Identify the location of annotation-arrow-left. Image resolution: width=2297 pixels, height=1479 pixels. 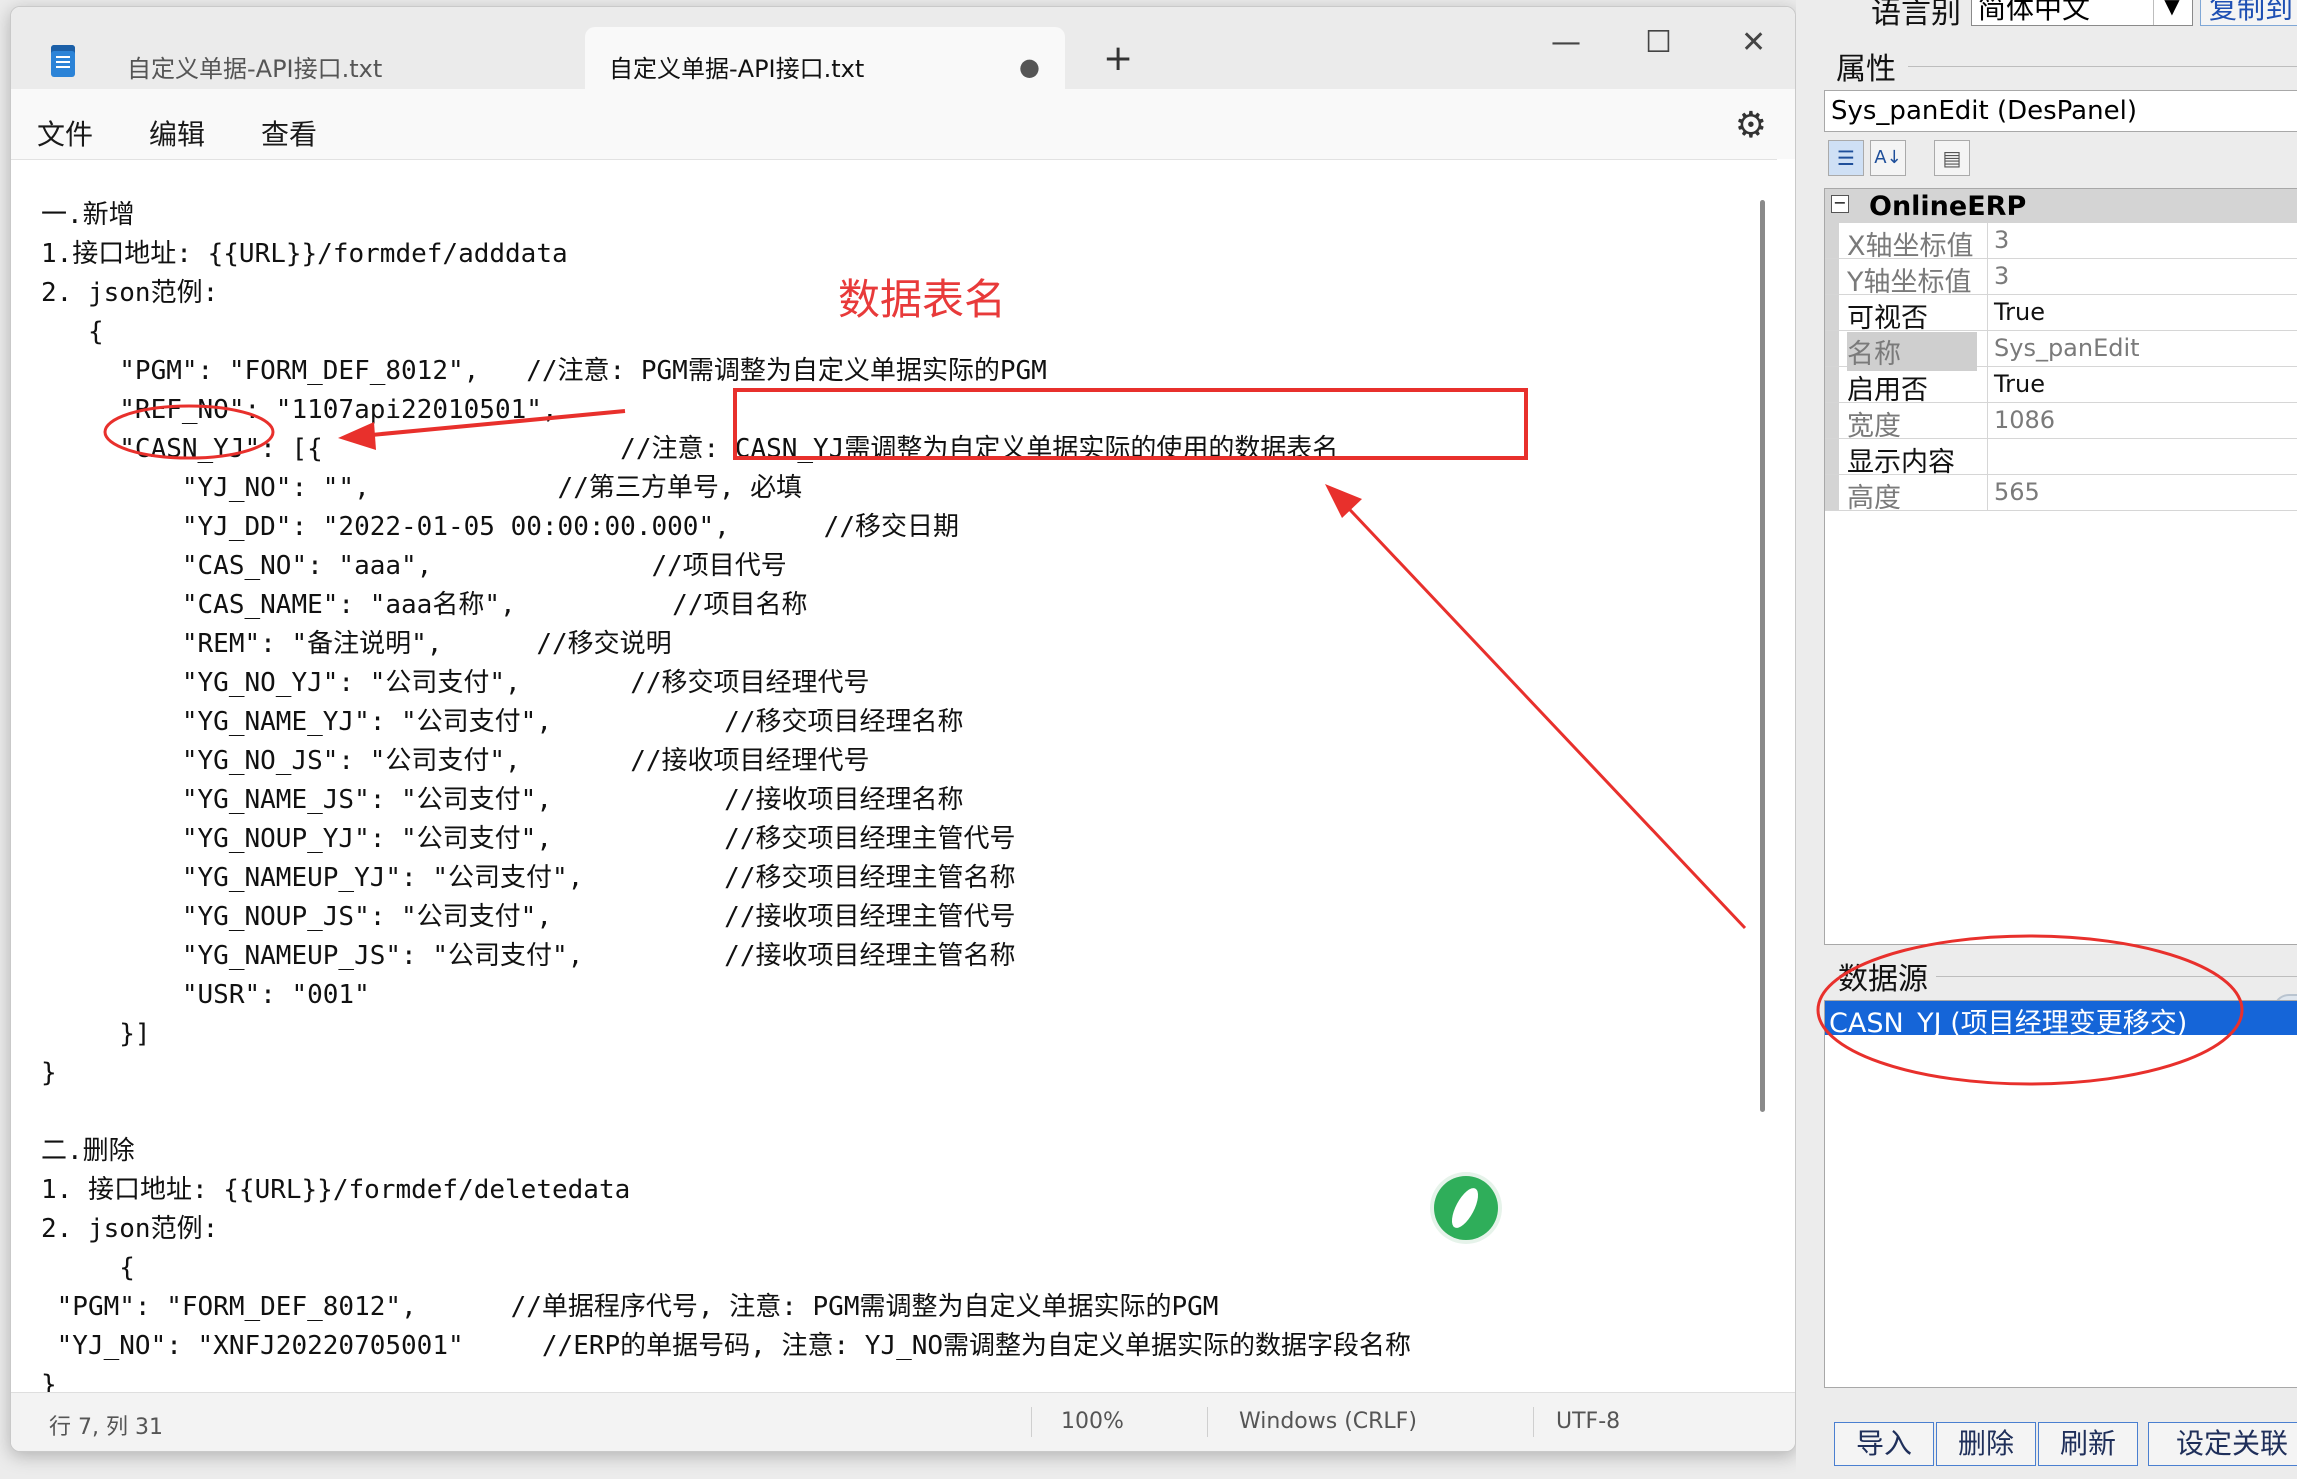
(487, 424).